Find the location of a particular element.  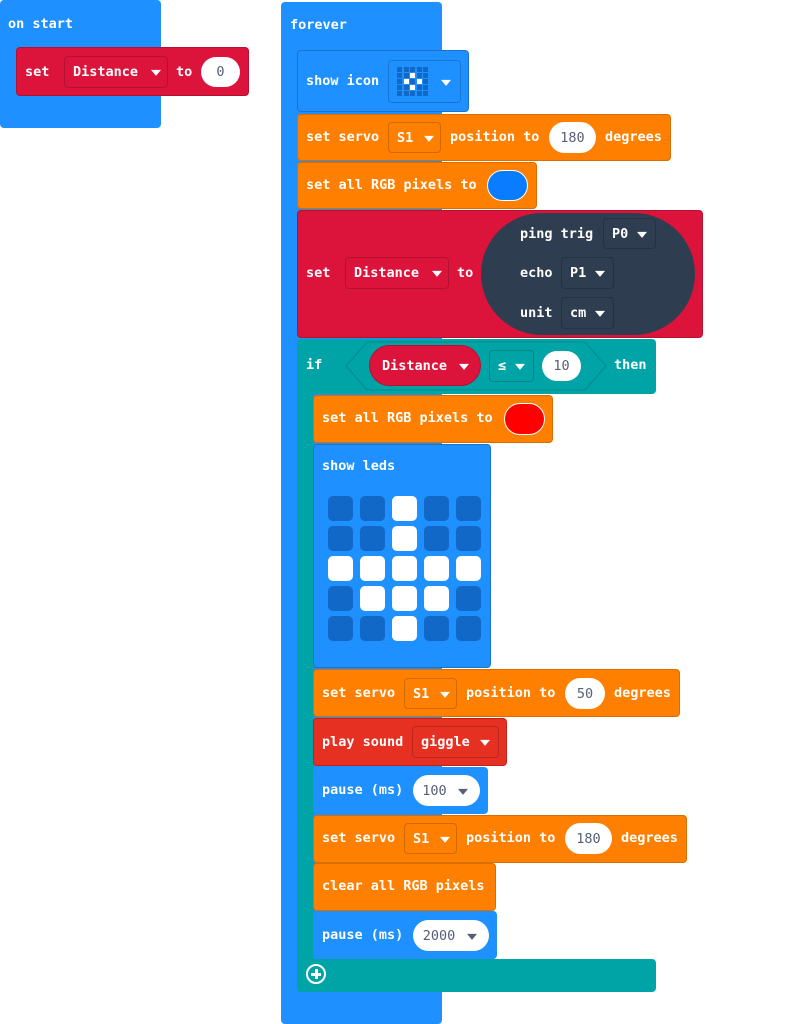

small-diamond-icon is located at coordinates (414, 82).